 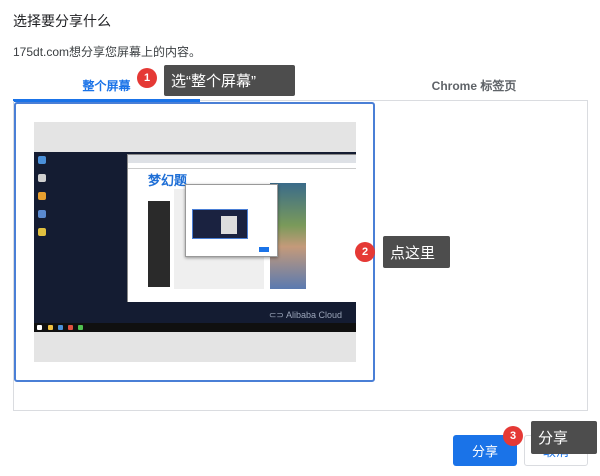 I want to click on browser-tab-strip, so click(x=242, y=159).